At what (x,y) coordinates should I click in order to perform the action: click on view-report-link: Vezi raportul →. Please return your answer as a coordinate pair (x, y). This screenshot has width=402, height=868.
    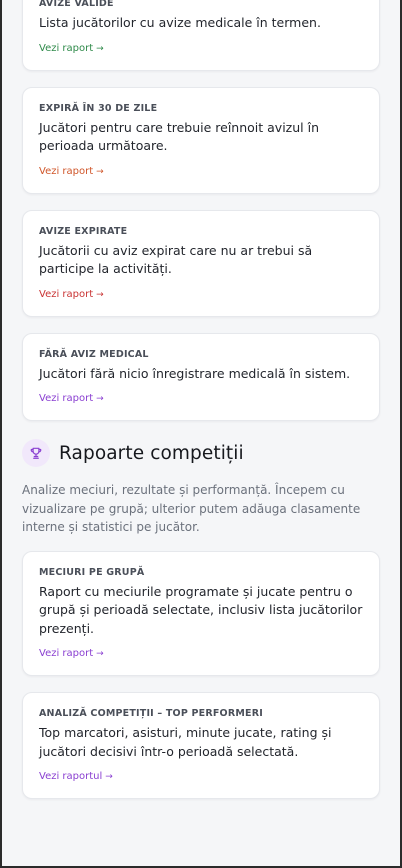
    Looking at the image, I should click on (76, 777).